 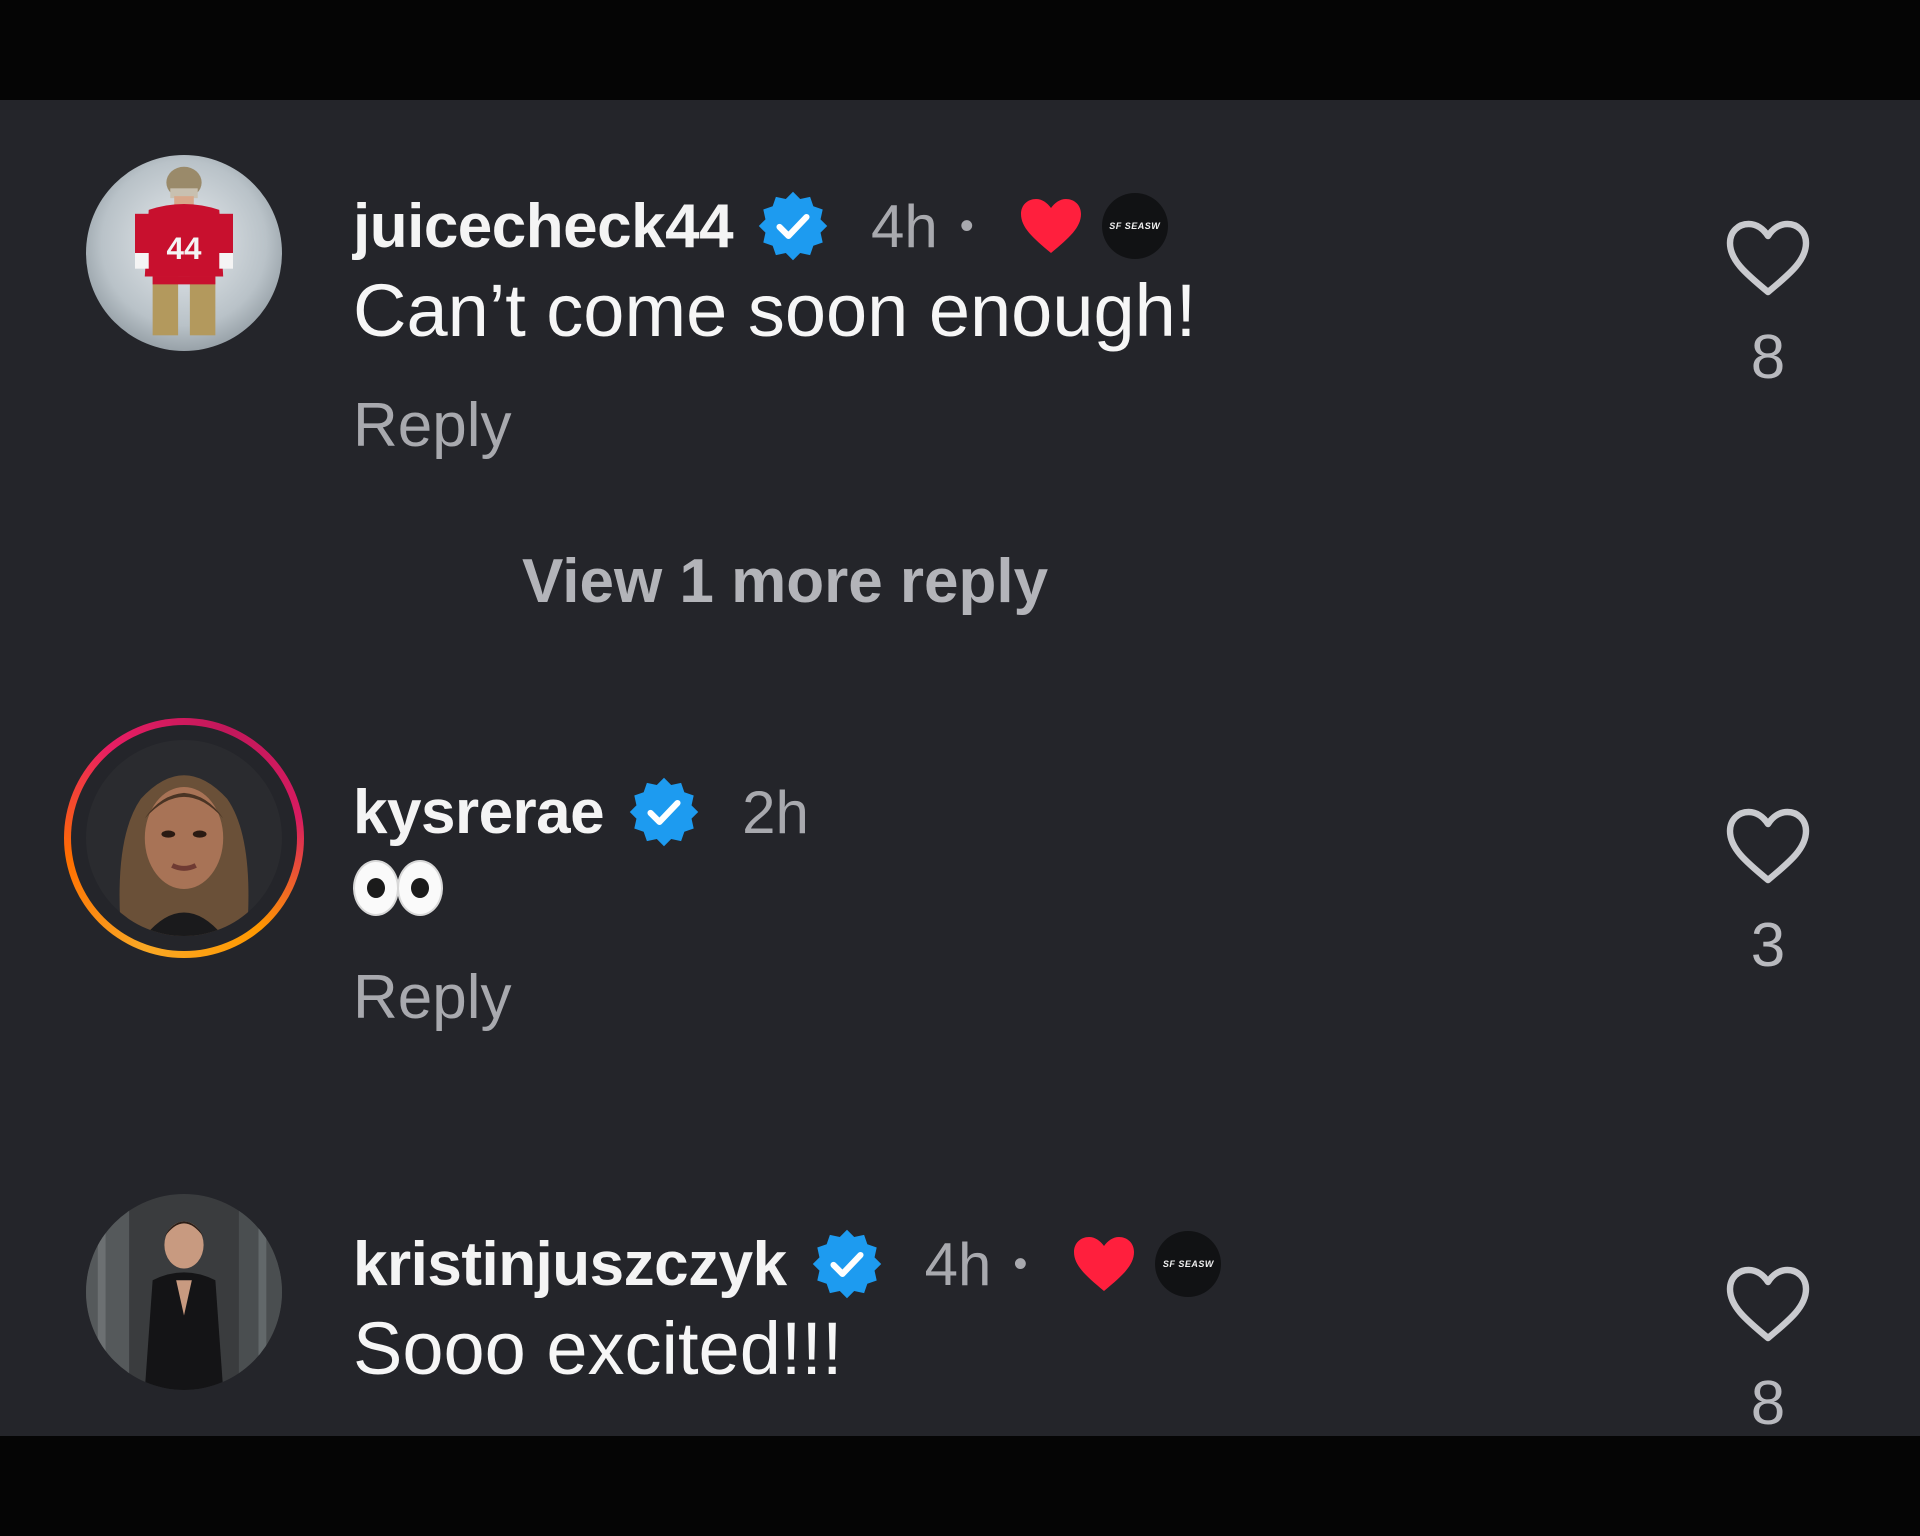 What do you see at coordinates (960, 1486) in the screenshot?
I see `bottom-letterbox` at bounding box center [960, 1486].